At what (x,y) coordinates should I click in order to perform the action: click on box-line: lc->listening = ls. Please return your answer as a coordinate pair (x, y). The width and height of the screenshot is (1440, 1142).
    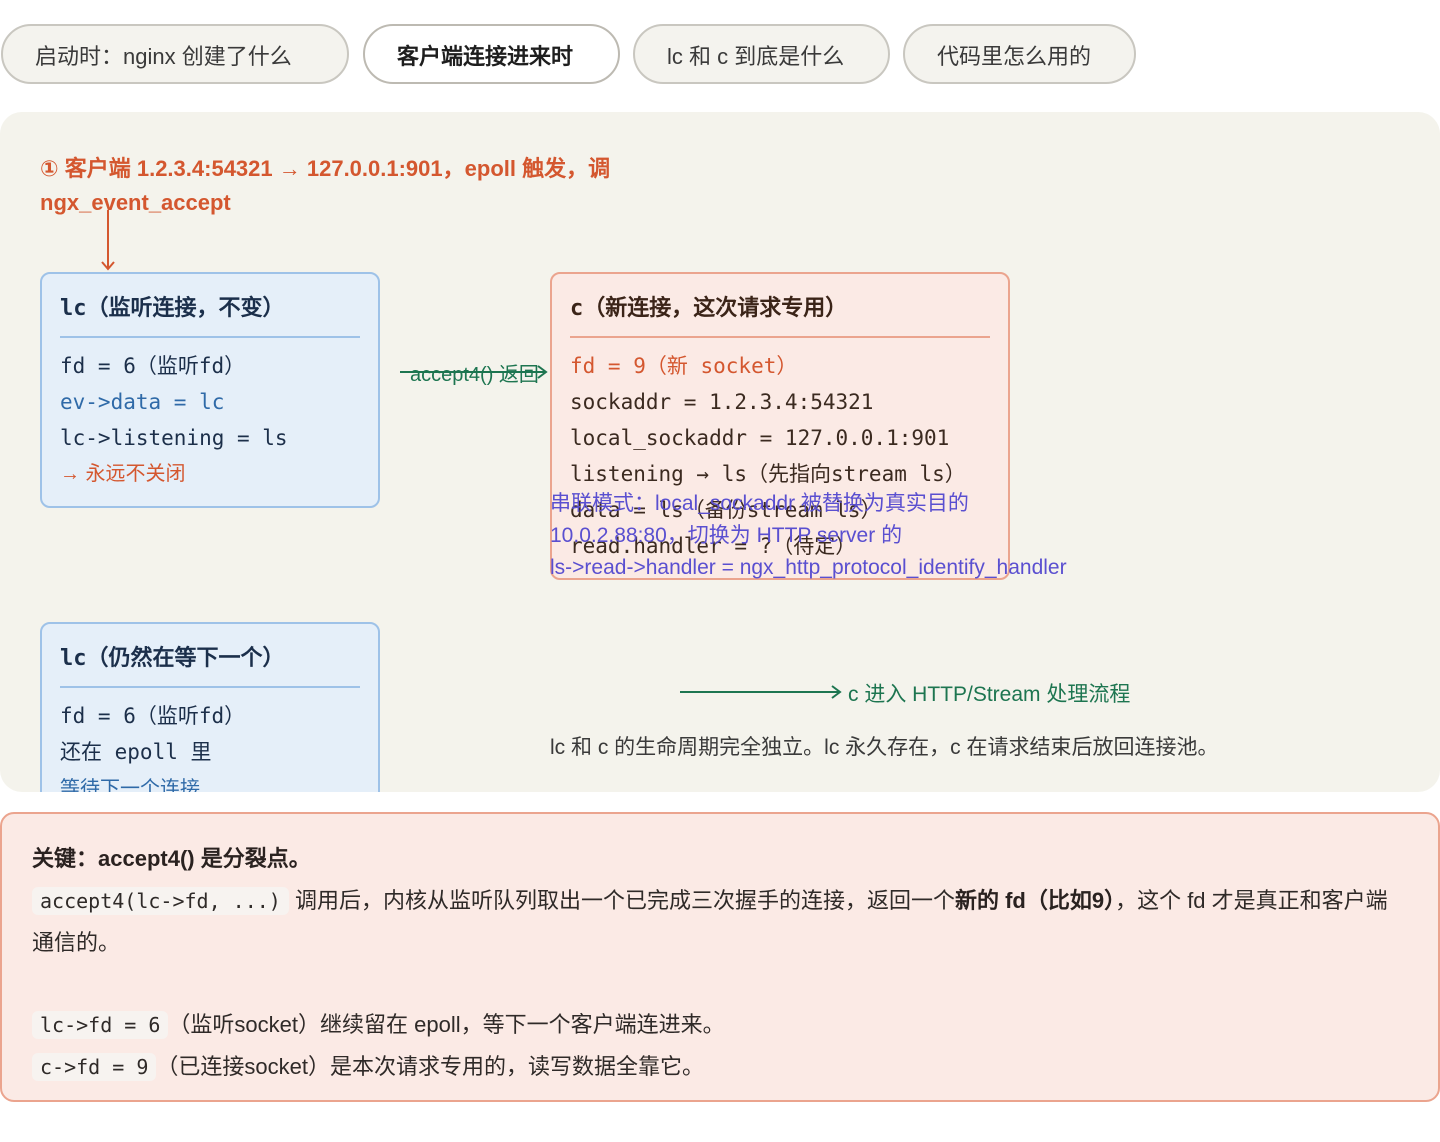
    Looking at the image, I should click on (174, 438).